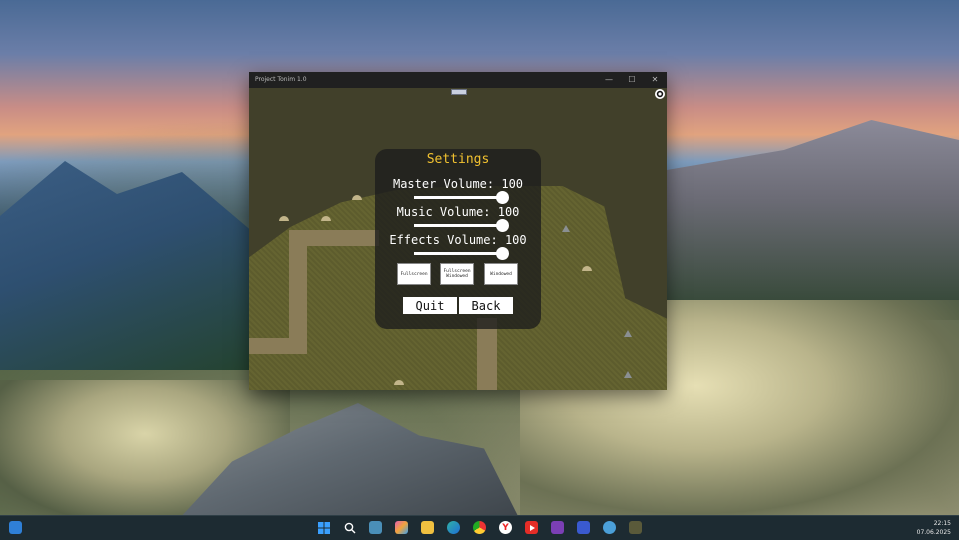 The height and width of the screenshot is (540, 959). I want to click on quit-button: Quit, so click(430, 305).